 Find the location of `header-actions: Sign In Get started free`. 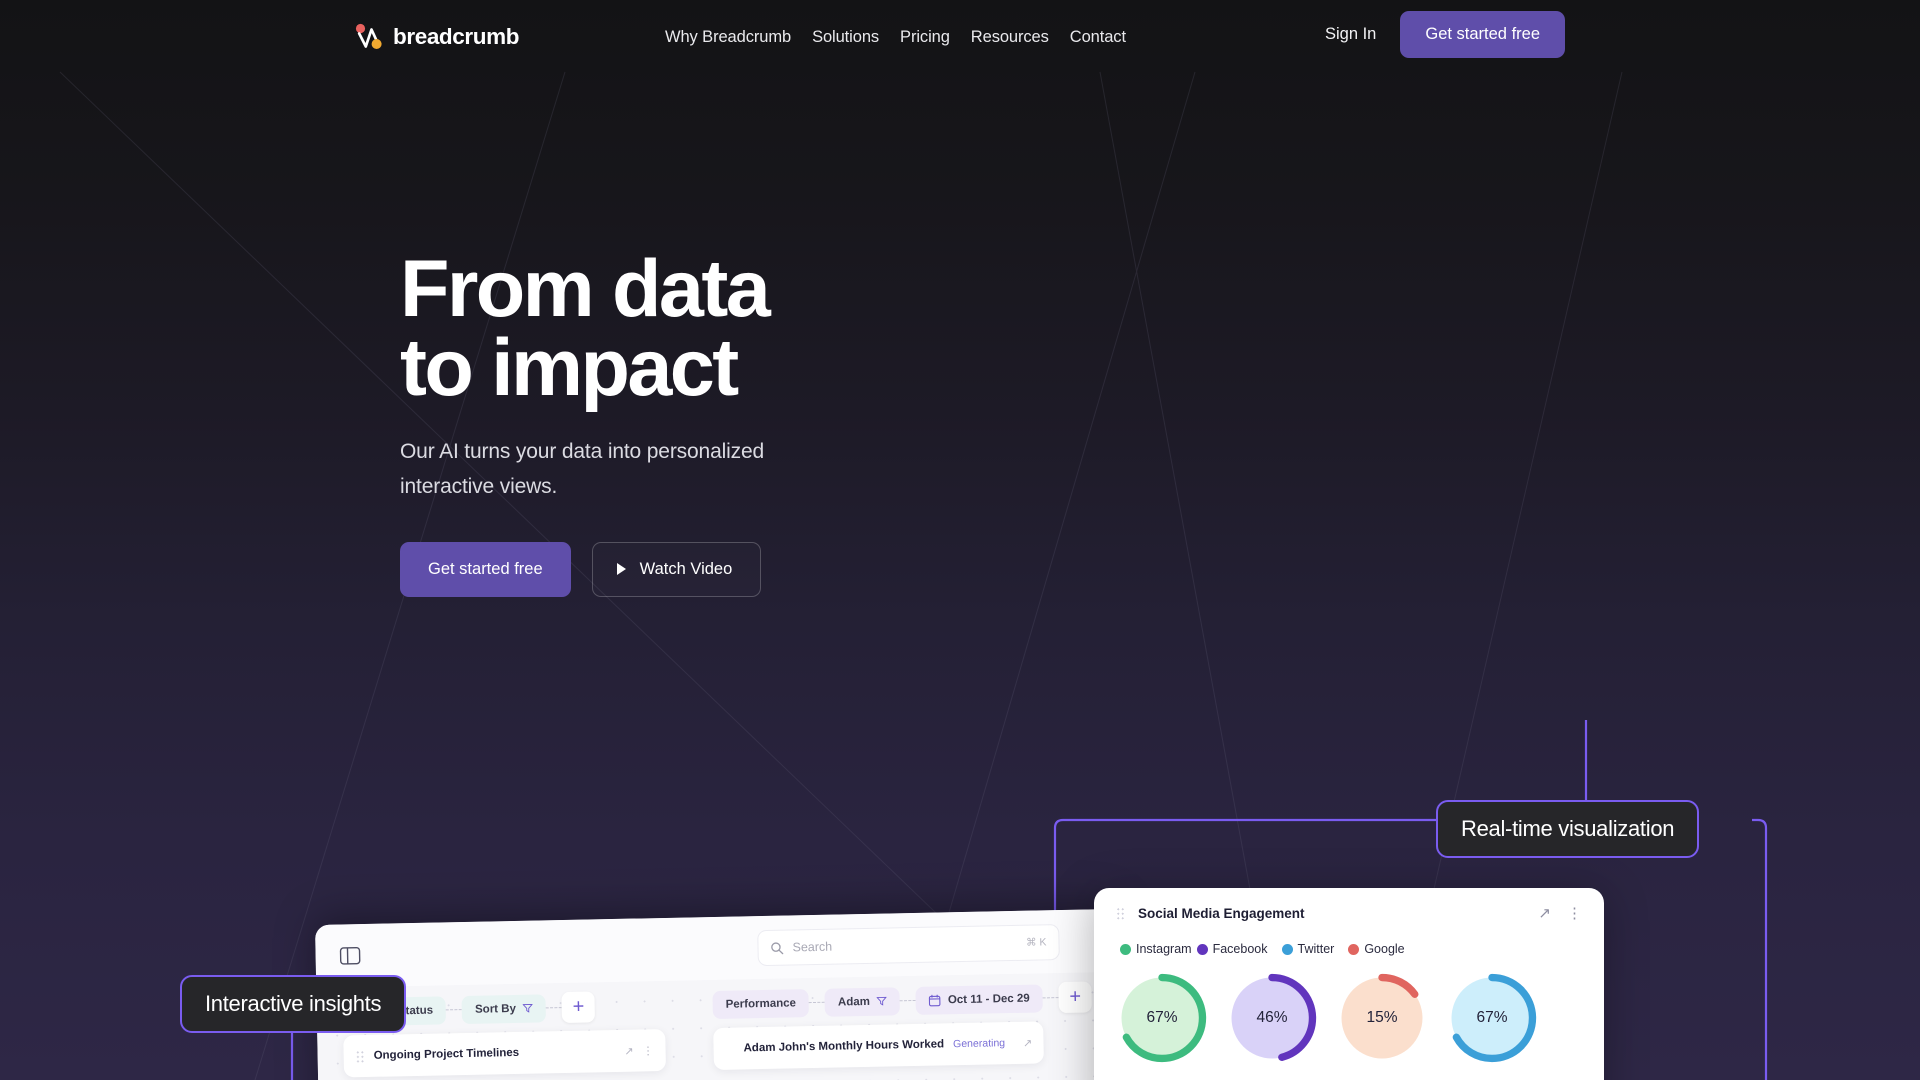

header-actions: Sign In Get started free is located at coordinates (1440, 34).